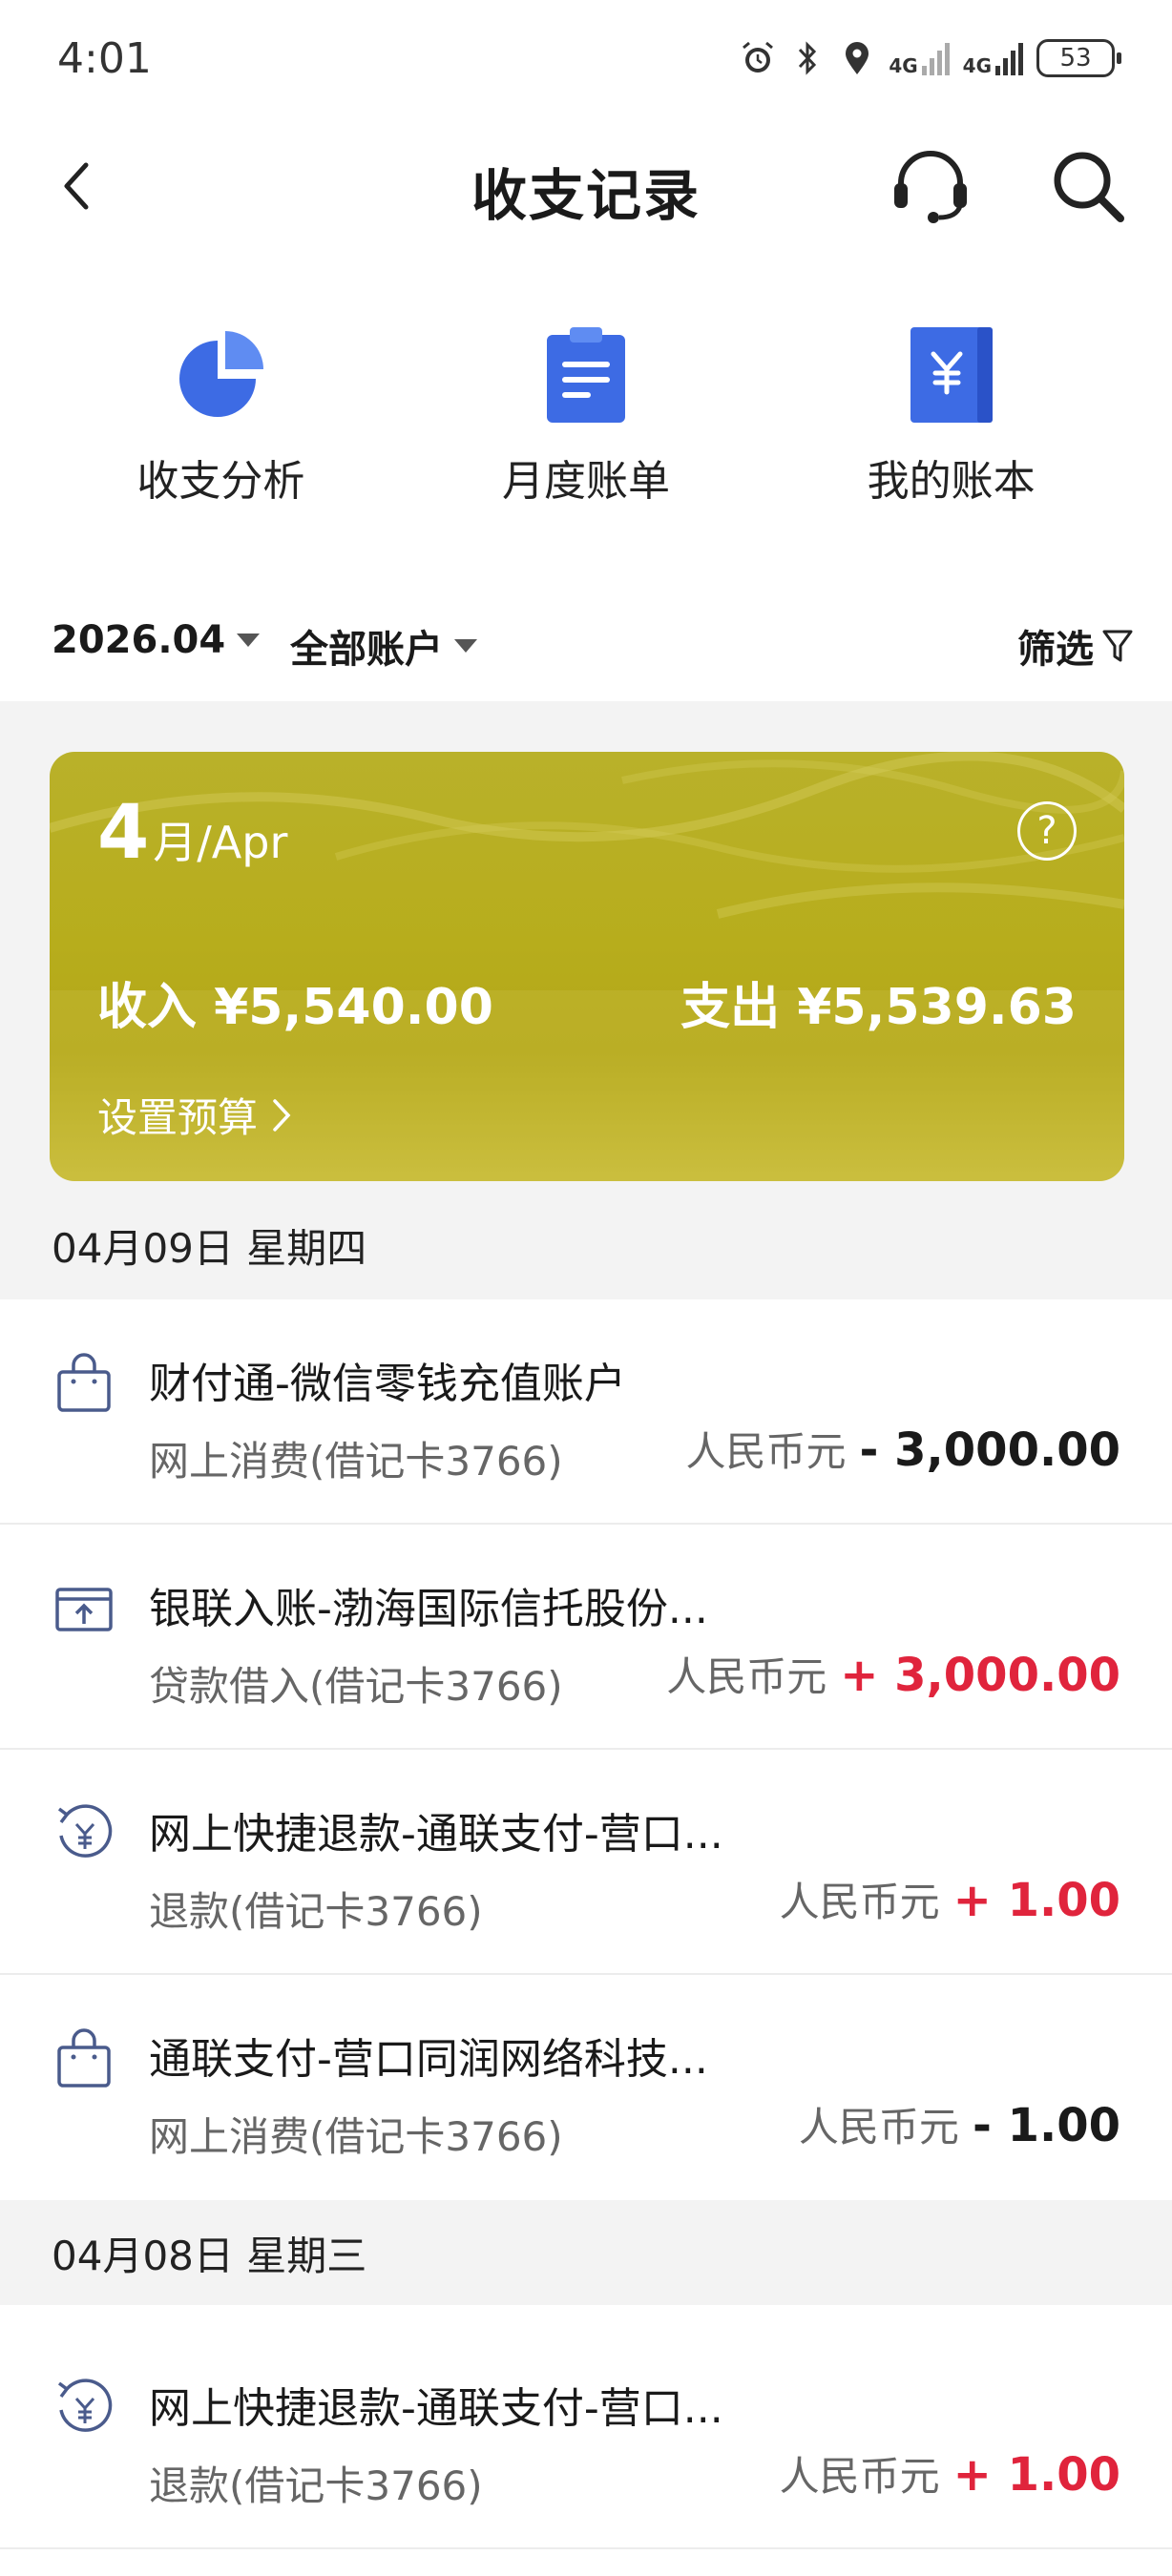  What do you see at coordinates (366, 650) in the screenshot?
I see `account-value: 全部账户` at bounding box center [366, 650].